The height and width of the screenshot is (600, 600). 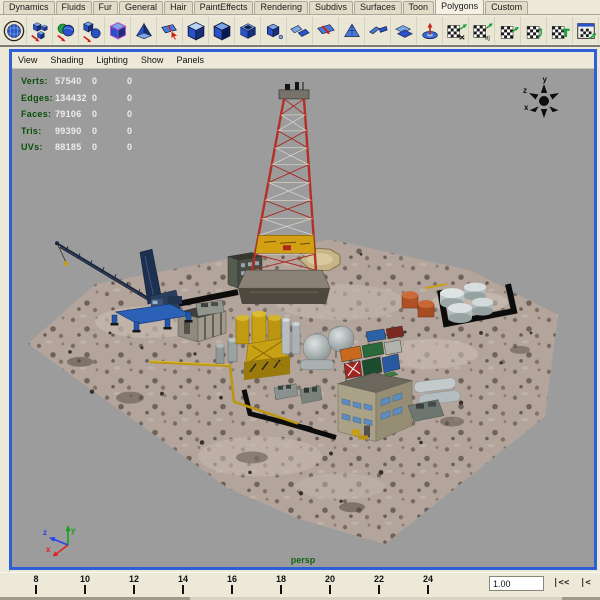 I want to click on hud-verts-label: Verts:, so click(x=34, y=81).